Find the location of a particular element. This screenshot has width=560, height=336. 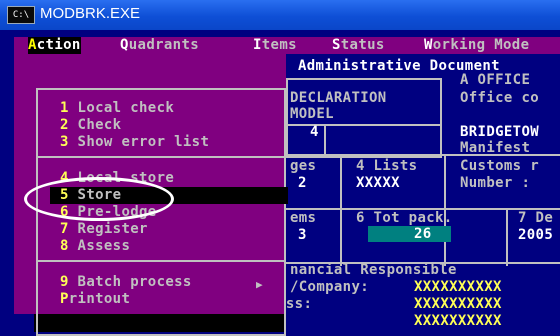

office-code-label: Office co is located at coordinates (500, 98).